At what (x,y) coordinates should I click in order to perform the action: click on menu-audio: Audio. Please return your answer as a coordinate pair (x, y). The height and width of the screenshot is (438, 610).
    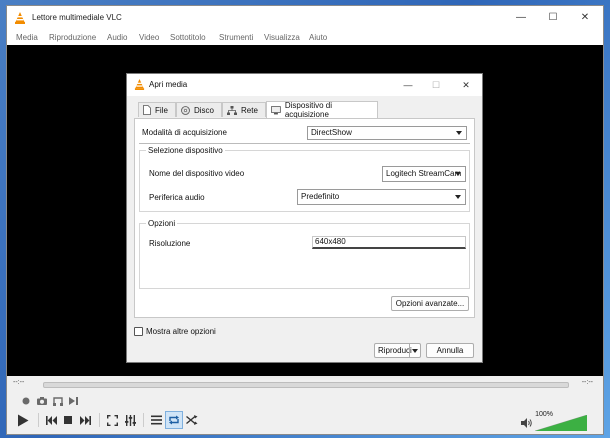
    Looking at the image, I should click on (117, 37).